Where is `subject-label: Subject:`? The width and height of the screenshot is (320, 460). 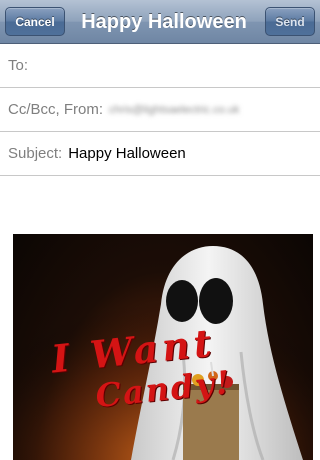 subject-label: Subject: is located at coordinates (35, 153).